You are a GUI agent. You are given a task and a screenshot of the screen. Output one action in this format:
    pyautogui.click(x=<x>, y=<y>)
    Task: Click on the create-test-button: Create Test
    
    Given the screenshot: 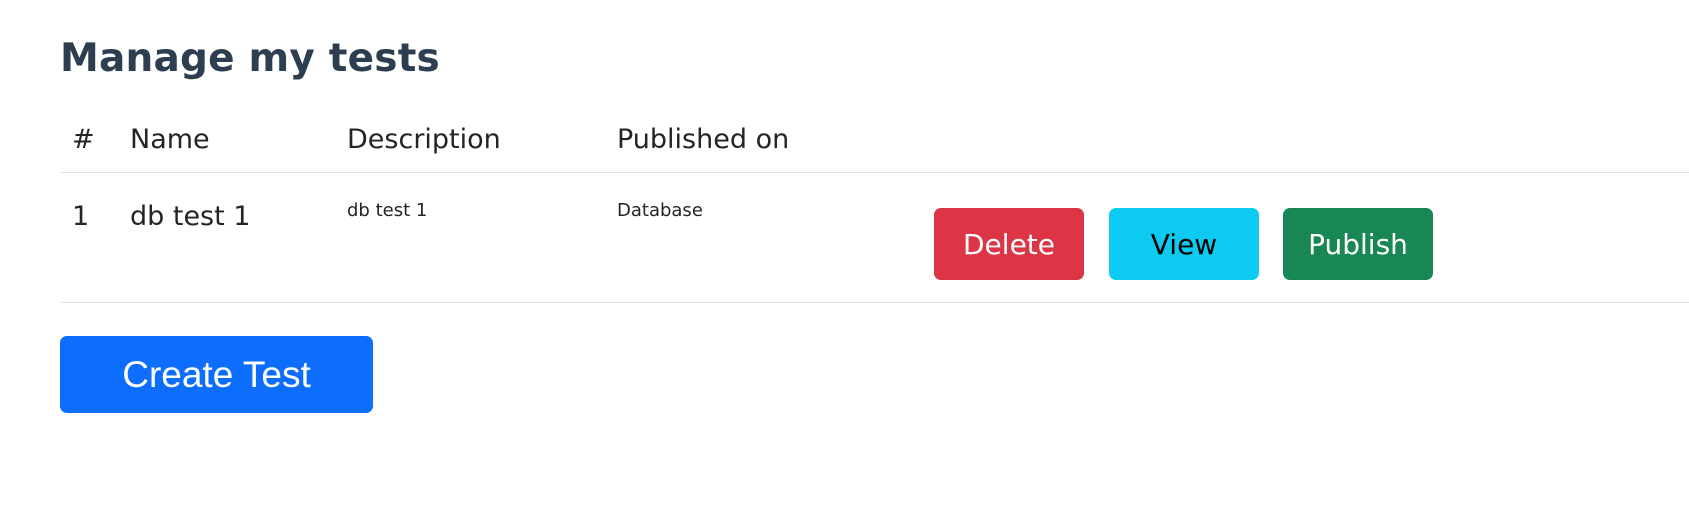 What is the action you would take?
    pyautogui.click(x=216, y=374)
    